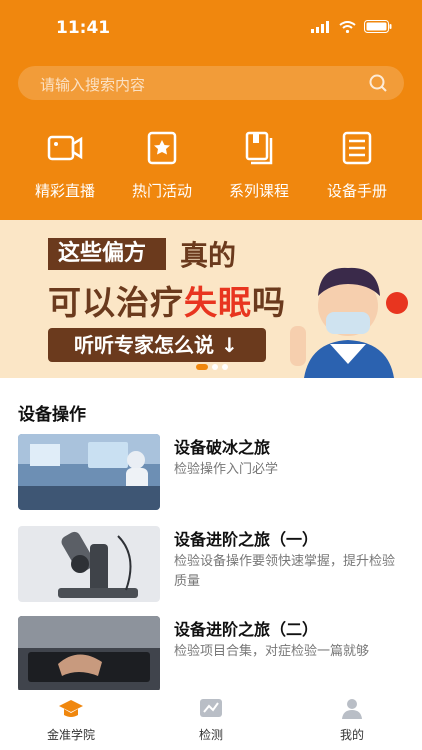 The image size is (422, 750). Describe the element at coordinates (320, 26) in the screenshot. I see `signal-icon` at that location.